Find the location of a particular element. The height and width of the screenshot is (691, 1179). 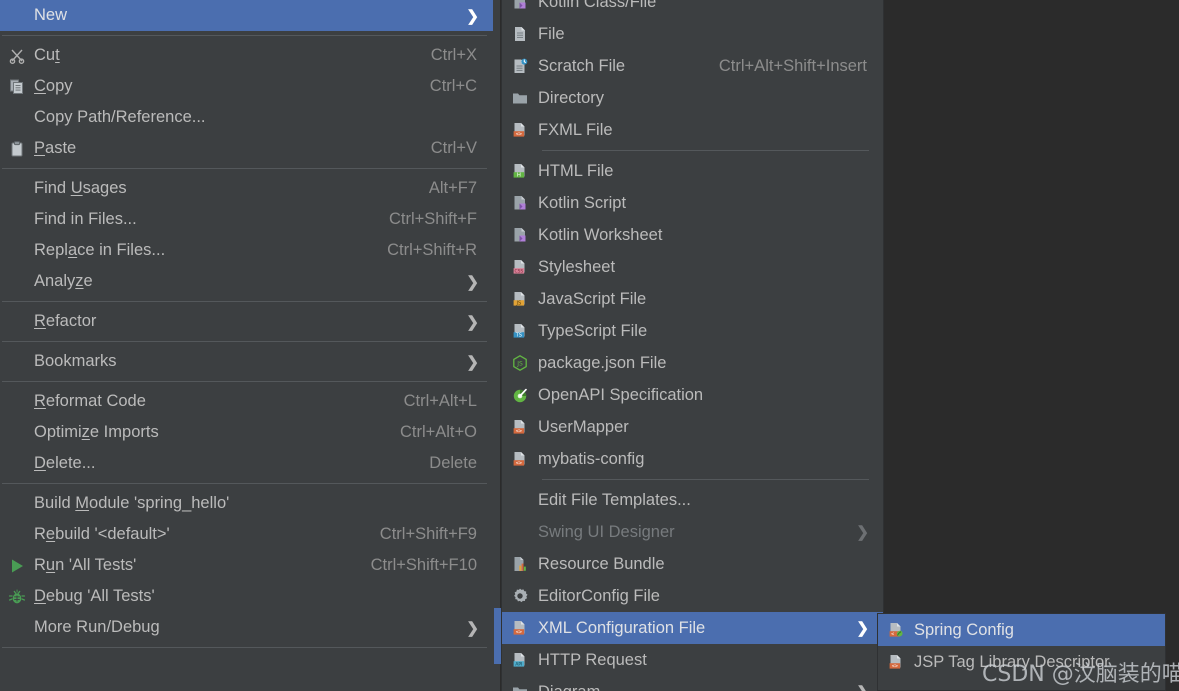

menu-item-label: HTML File is located at coordinates (576, 170).